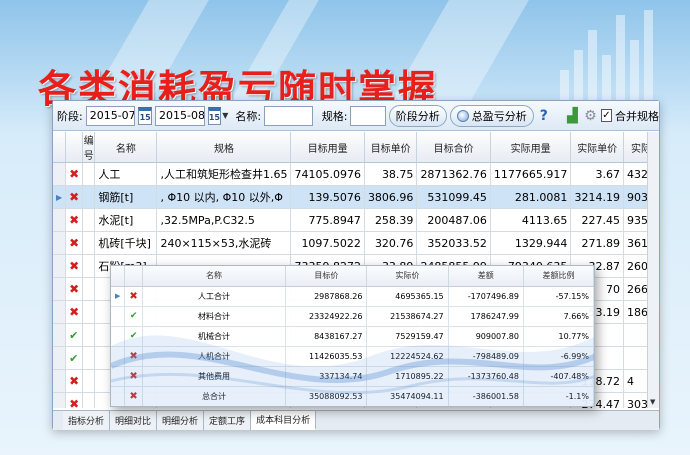 This screenshot has height=455, width=690. Describe the element at coordinates (326, 296) in the screenshot. I see `summary-target-cell: 2987868.26` at that location.